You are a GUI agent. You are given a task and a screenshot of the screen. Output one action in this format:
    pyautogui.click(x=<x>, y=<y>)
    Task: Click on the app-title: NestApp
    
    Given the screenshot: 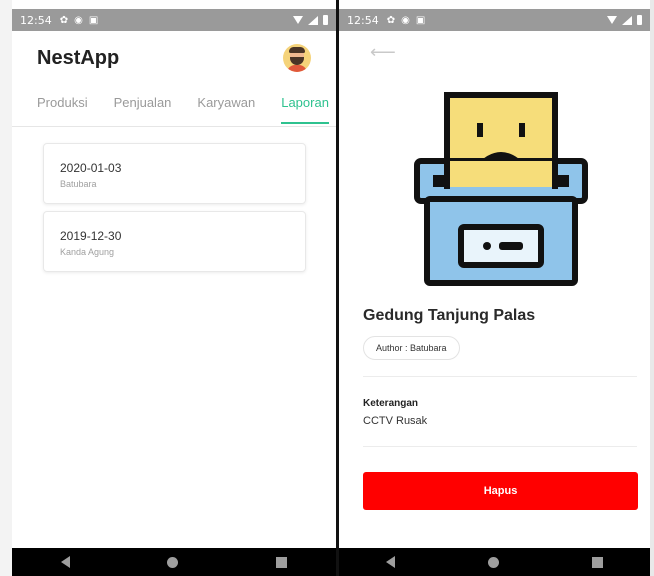 What is the action you would take?
    pyautogui.click(x=78, y=57)
    